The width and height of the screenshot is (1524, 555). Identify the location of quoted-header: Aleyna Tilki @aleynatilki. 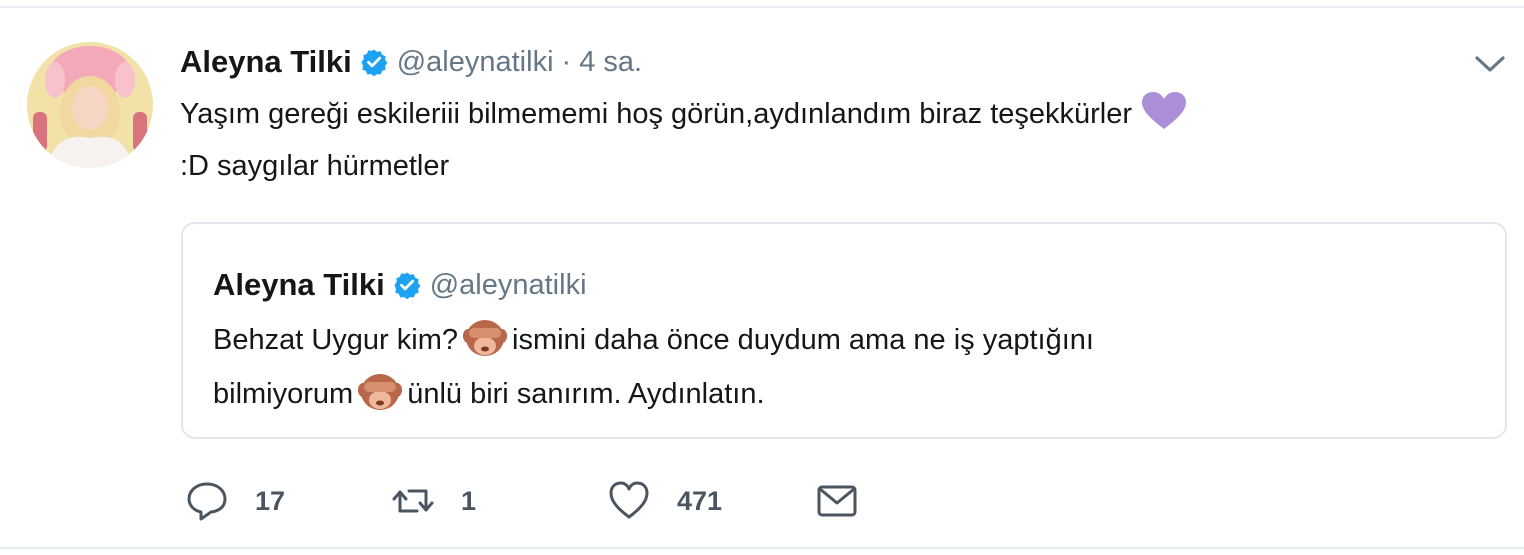
(400, 285).